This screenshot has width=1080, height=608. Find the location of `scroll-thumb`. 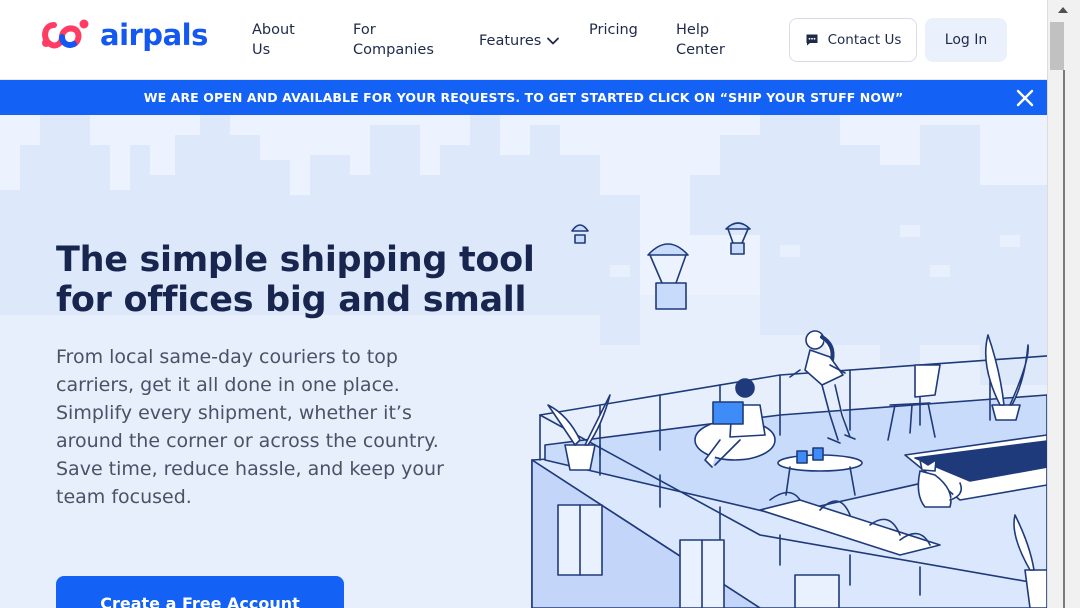

scroll-thumb is located at coordinates (1057, 46).